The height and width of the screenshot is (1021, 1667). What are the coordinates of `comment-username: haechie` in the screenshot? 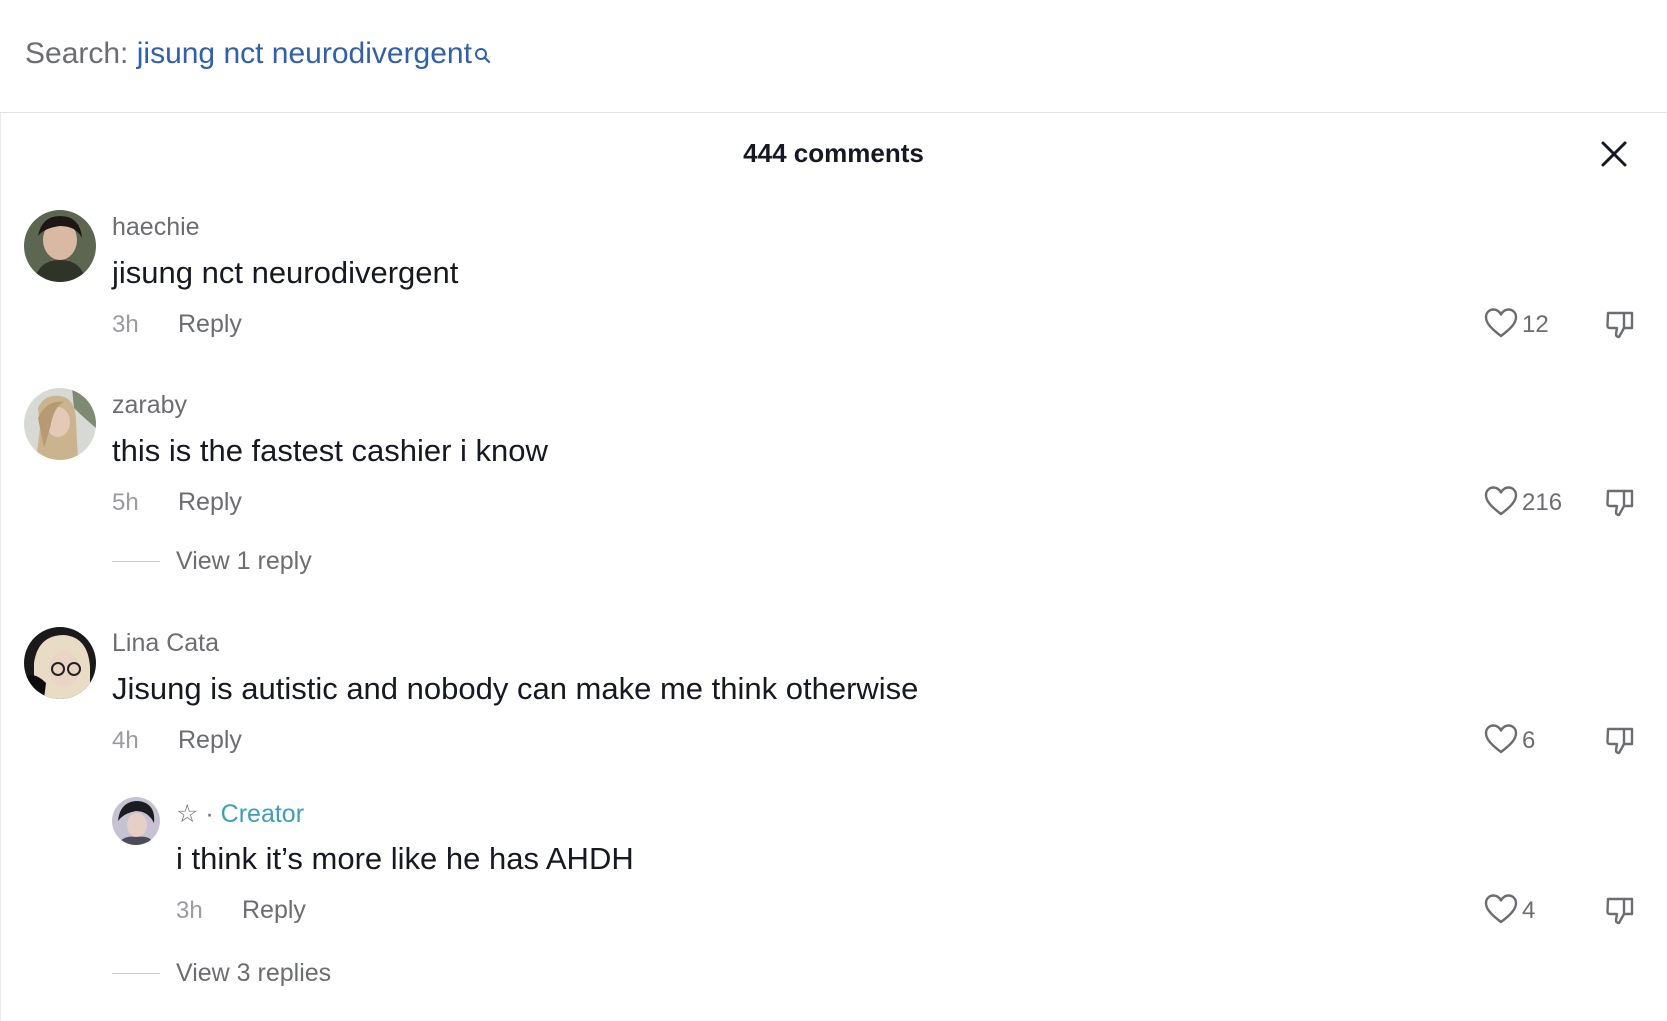 It's located at (156, 227).